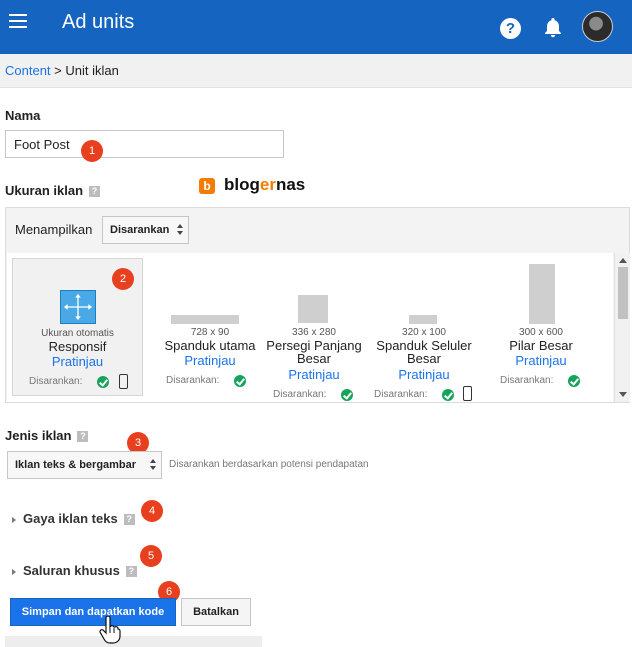 This screenshot has height=647, width=632. I want to click on ad-unit-name: Spanduk utama, so click(210, 345).